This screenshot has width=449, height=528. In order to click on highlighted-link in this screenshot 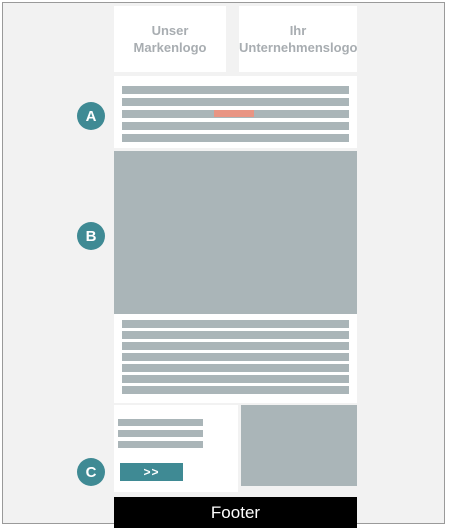, I will do `click(234, 113)`.